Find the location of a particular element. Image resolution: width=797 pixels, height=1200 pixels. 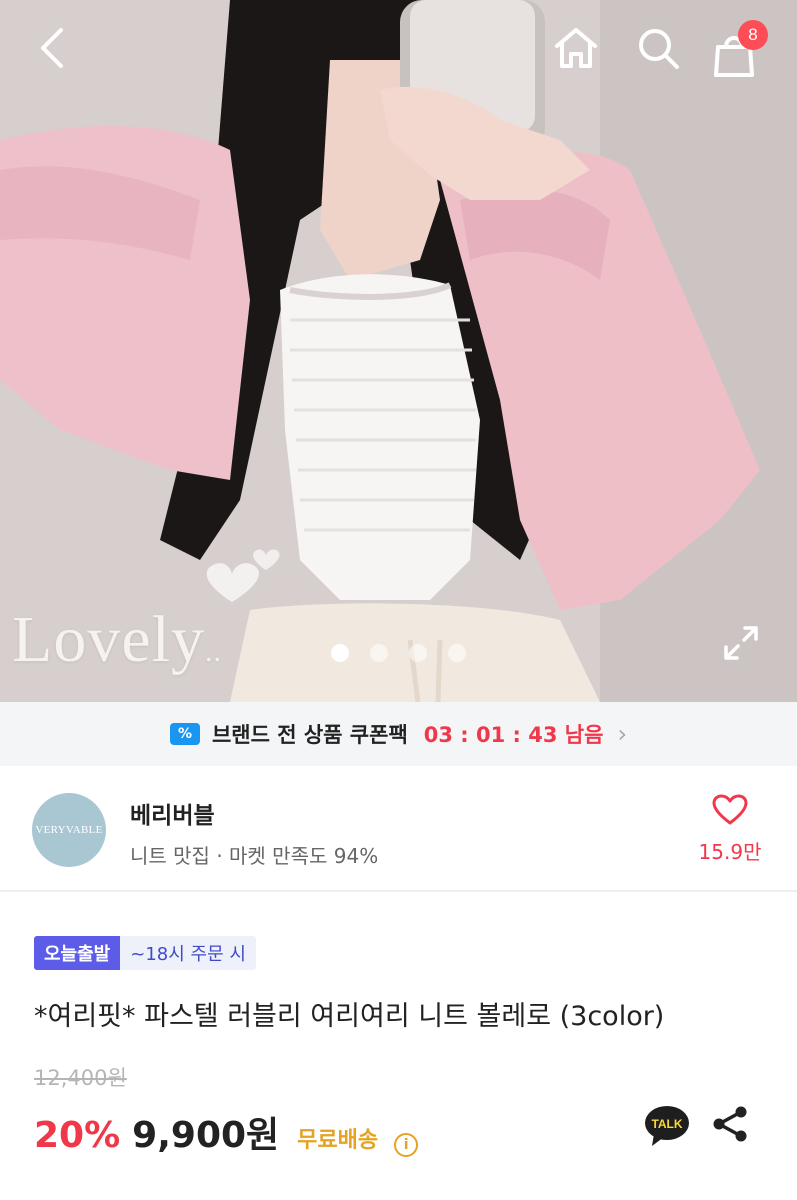

share-icon is located at coordinates (730, 1124).